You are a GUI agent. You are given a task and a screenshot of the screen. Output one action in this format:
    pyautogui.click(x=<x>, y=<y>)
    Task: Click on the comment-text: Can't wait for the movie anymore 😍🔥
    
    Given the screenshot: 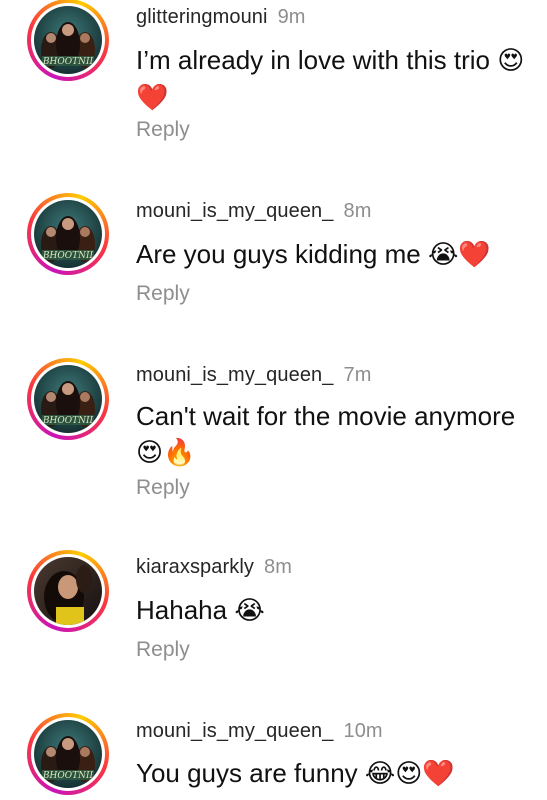 What is the action you would take?
    pyautogui.click(x=326, y=434)
    